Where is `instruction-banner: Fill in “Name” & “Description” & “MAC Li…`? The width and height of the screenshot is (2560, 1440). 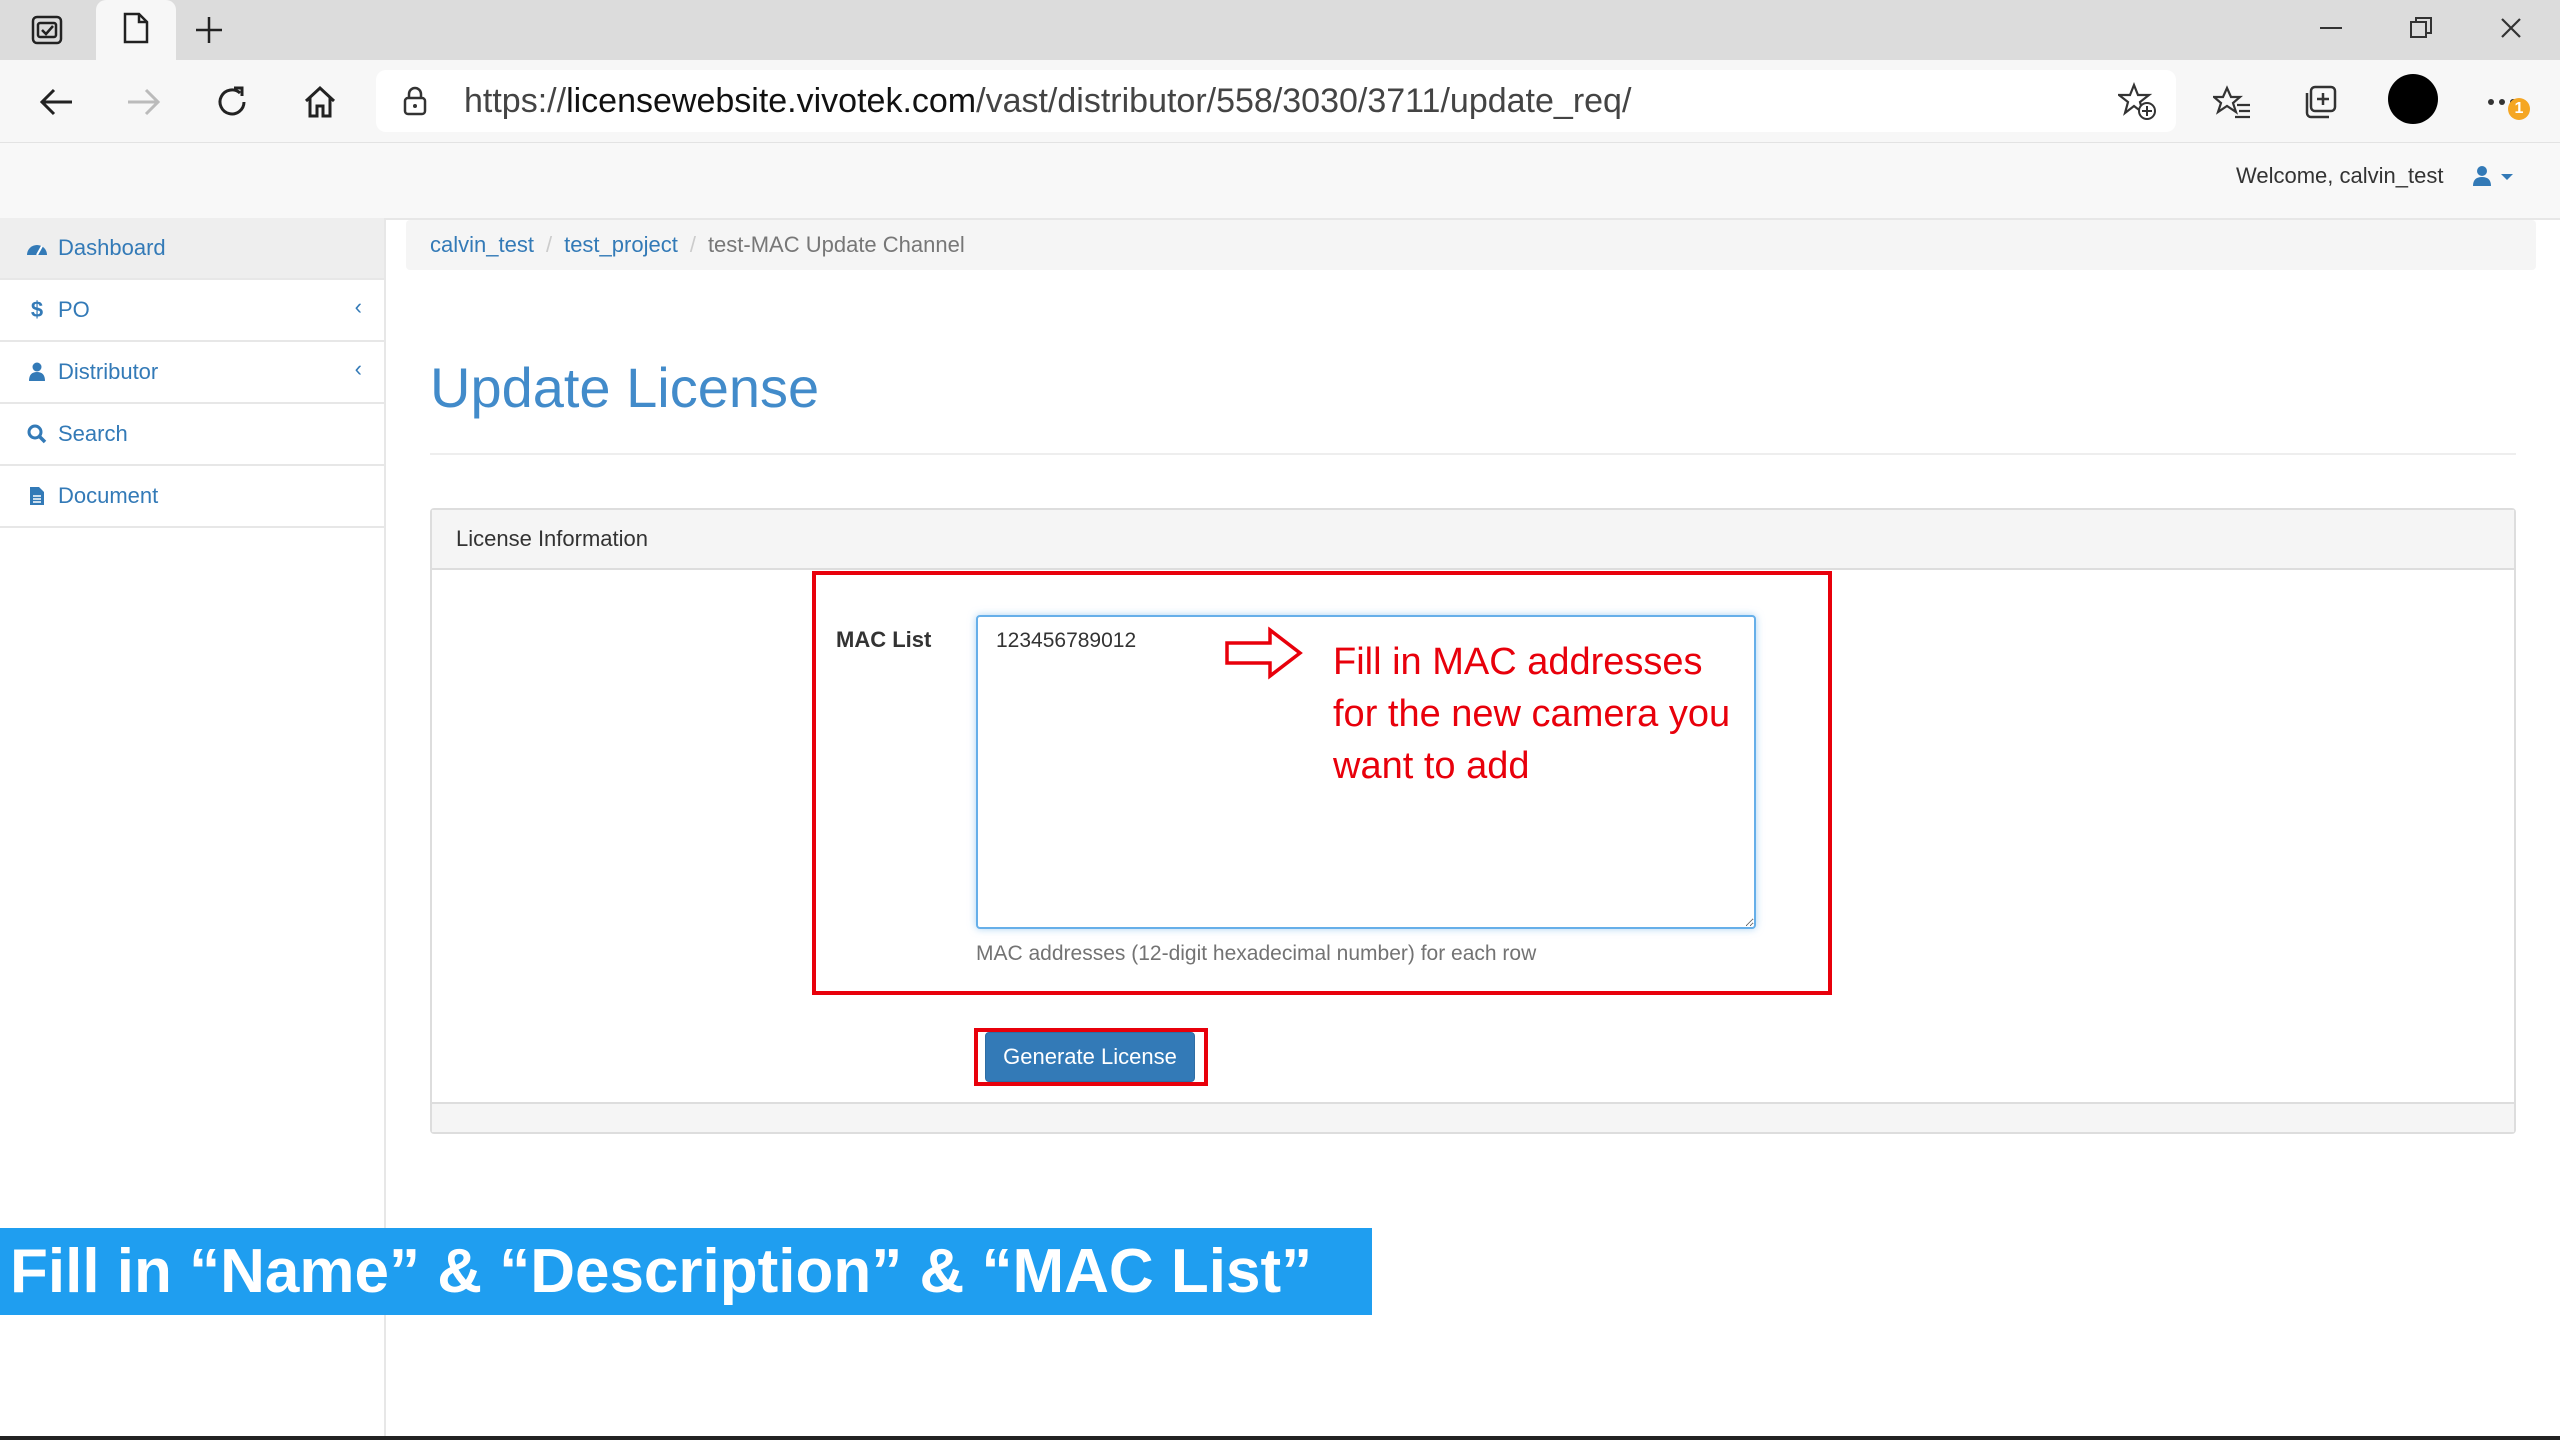 instruction-banner: Fill in “Name” & “Description” & “MAC Li… is located at coordinates (686, 1271).